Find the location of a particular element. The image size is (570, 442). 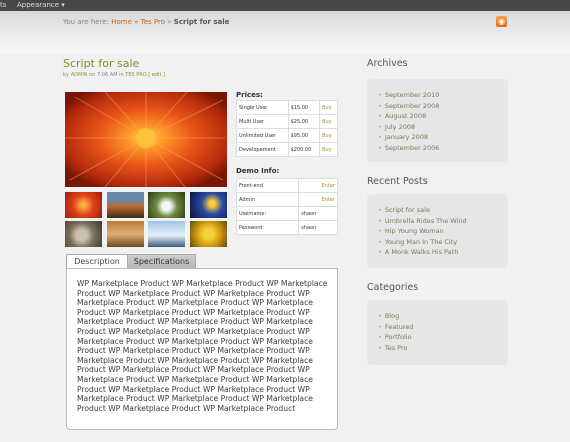

table-row: Username: shaon is located at coordinates (286, 213).